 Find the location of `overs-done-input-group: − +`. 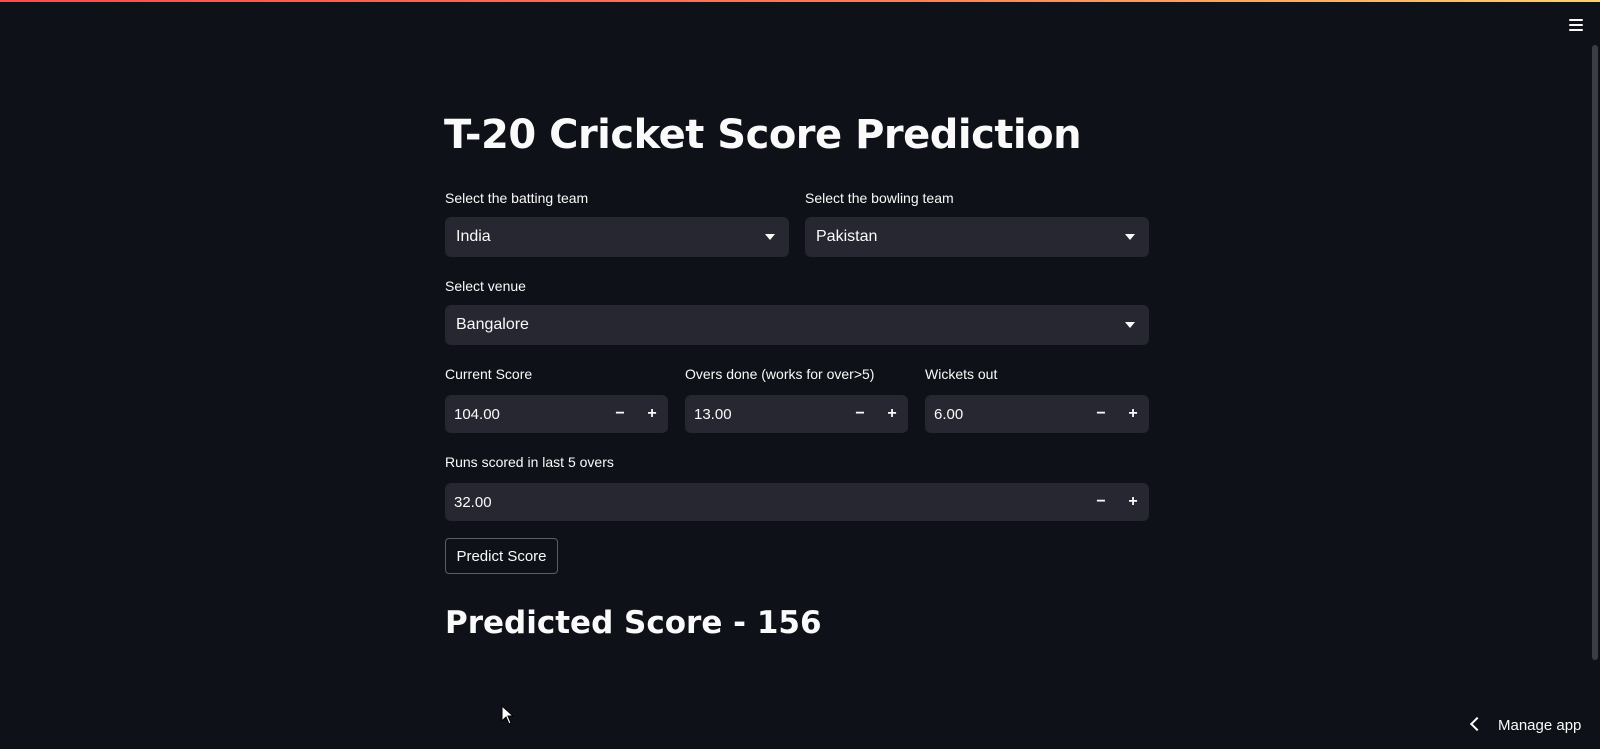

overs-done-input-group: − + is located at coordinates (796, 414).